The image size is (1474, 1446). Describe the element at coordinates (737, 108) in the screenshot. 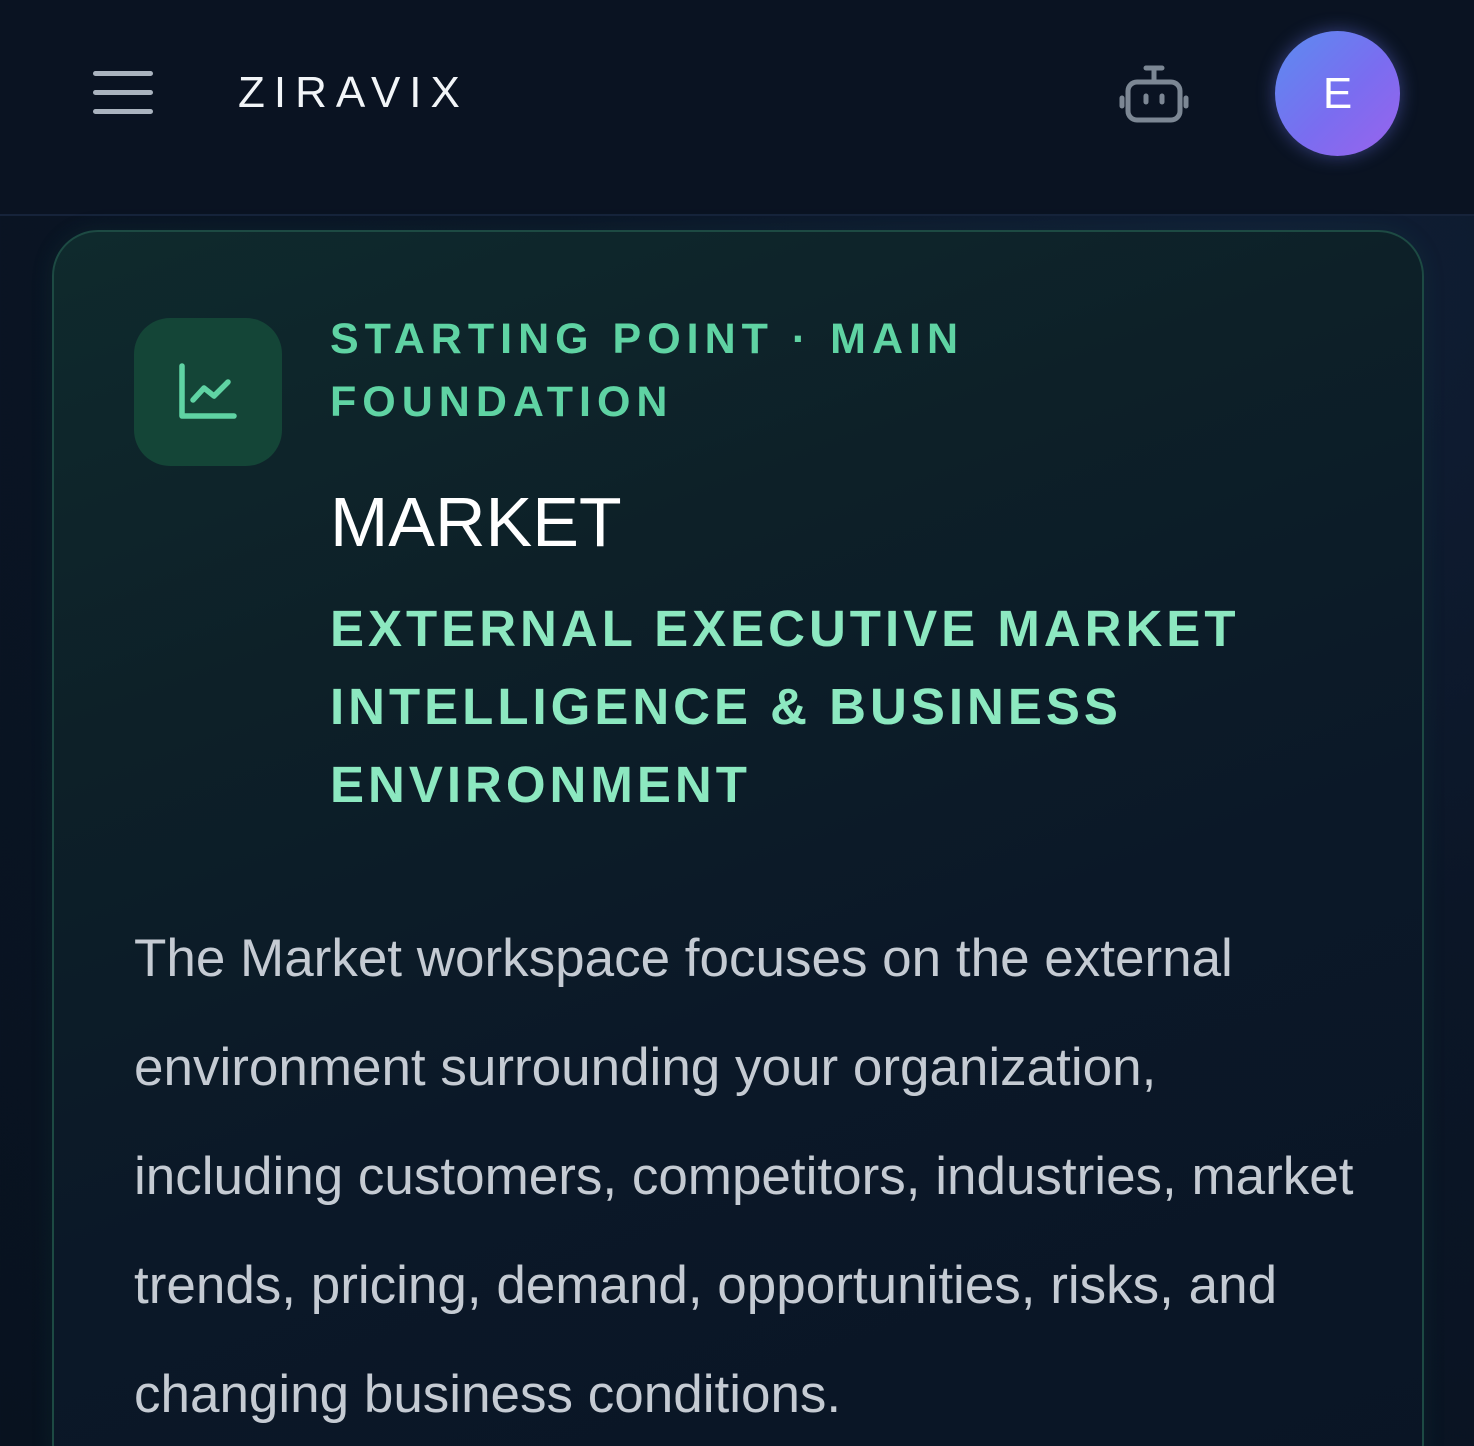

I see `top-bar: ZIRAVIX E` at that location.